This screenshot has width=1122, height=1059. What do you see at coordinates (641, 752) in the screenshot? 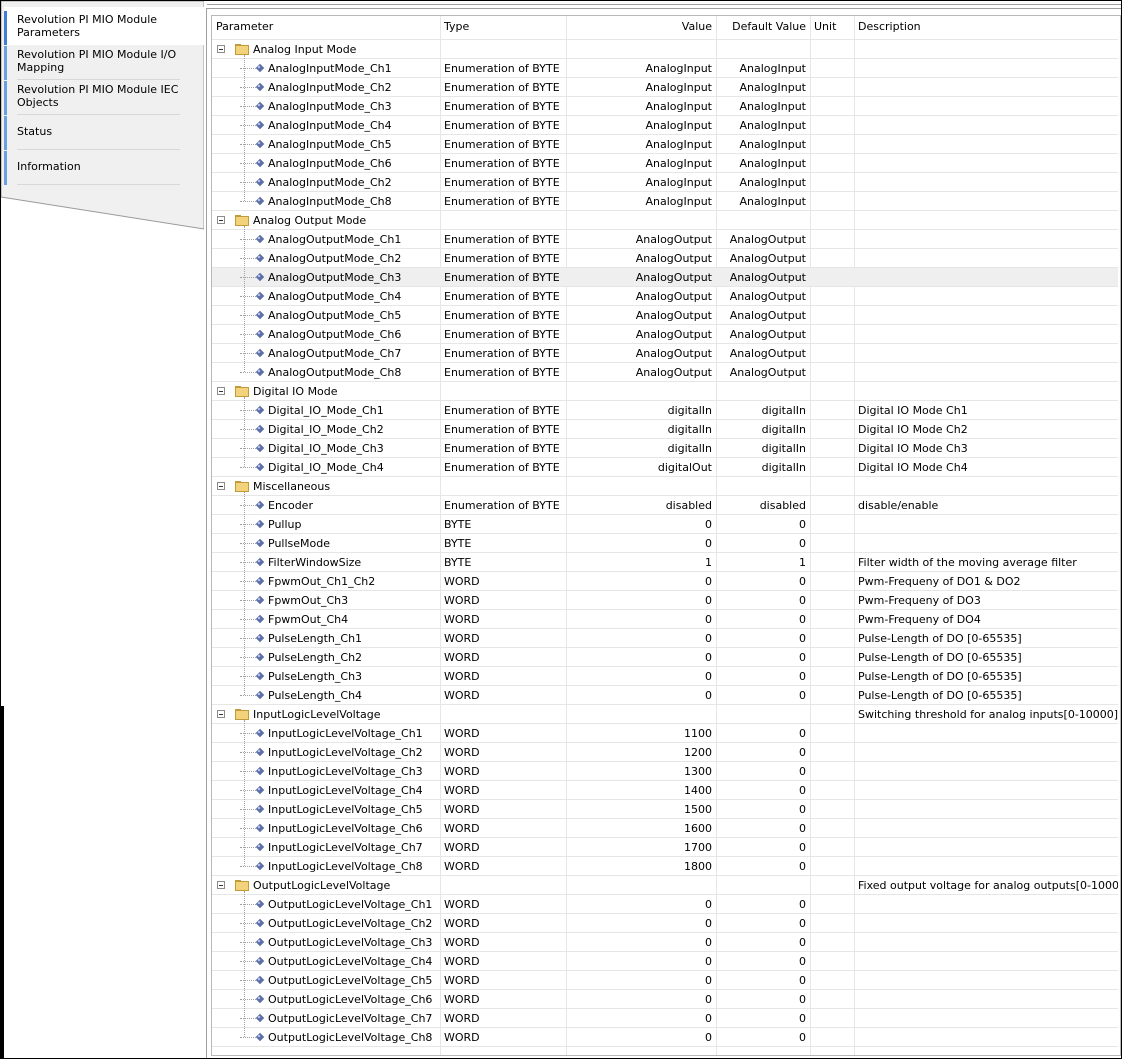
I see `value-cell: 1200` at bounding box center [641, 752].